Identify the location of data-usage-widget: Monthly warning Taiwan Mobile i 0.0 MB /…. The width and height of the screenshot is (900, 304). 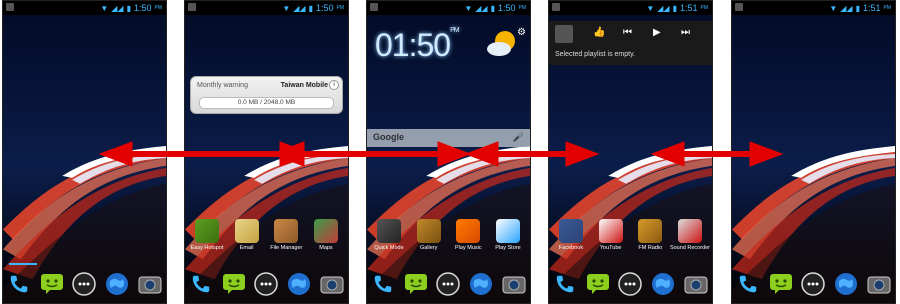
(266, 95).